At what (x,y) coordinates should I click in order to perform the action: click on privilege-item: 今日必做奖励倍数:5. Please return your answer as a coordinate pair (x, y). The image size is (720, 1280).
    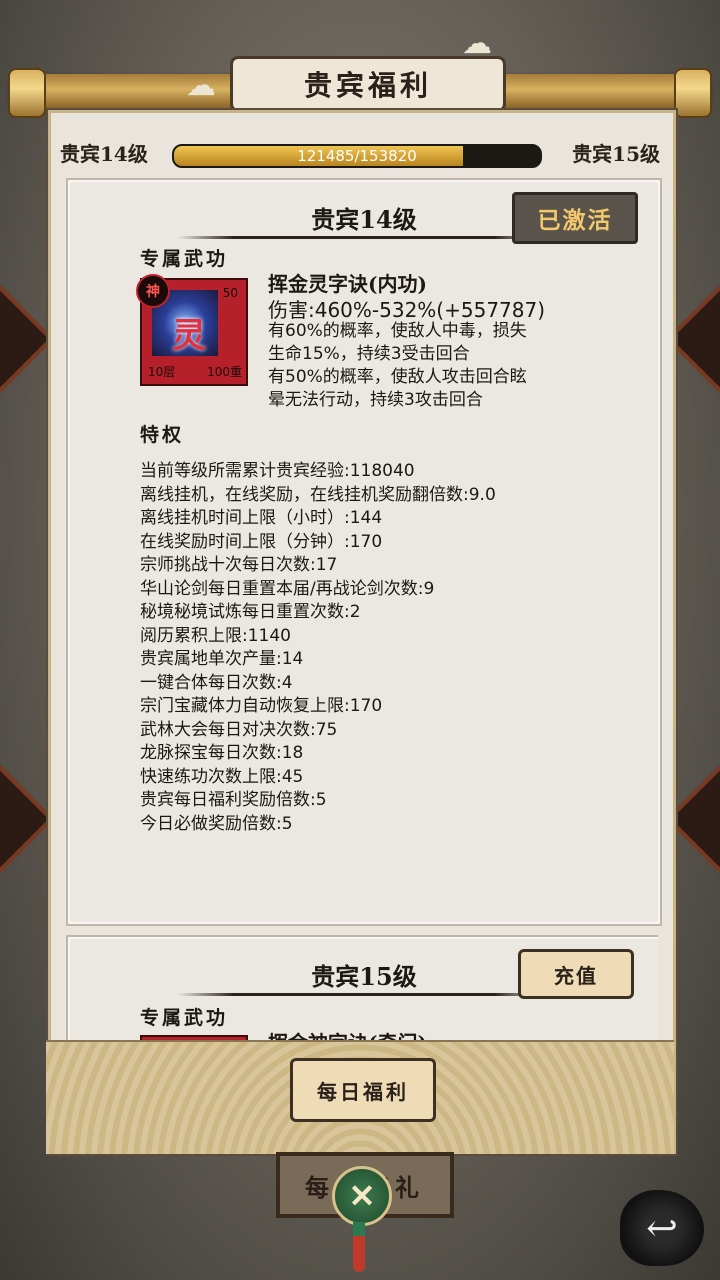
    Looking at the image, I should click on (216, 823).